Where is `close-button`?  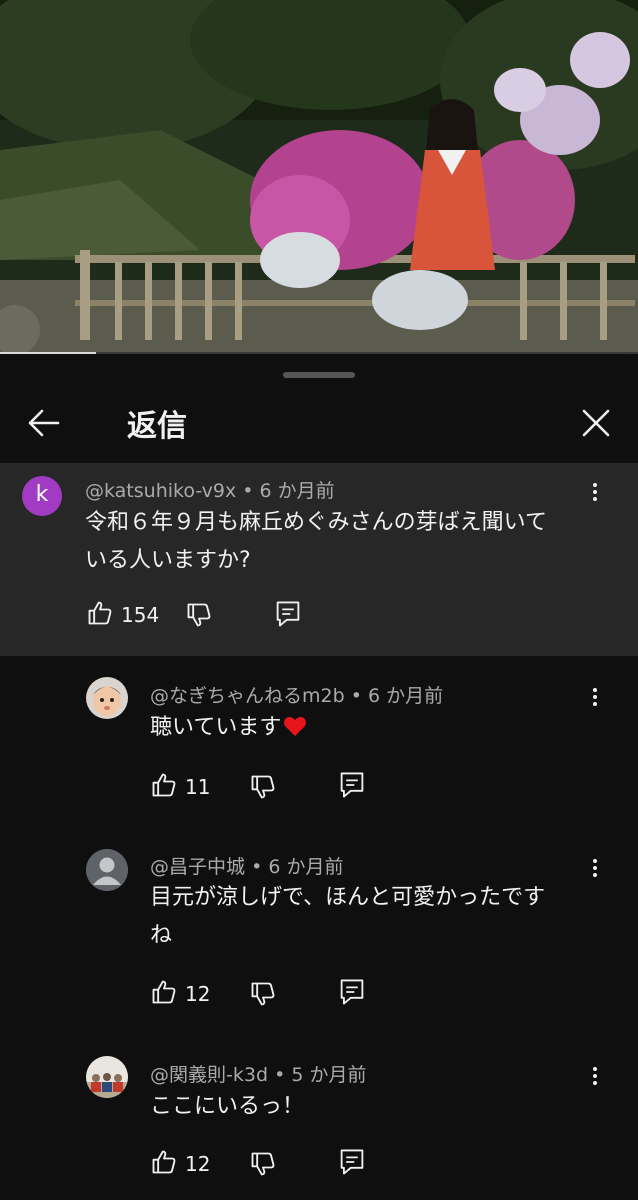 close-button is located at coordinates (596, 423).